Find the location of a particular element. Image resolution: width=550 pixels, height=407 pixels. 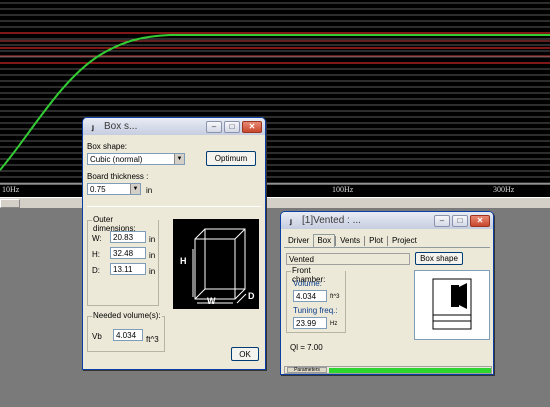

vented-tabs: Driver Box Vents Plot Project is located at coordinates (352, 240).